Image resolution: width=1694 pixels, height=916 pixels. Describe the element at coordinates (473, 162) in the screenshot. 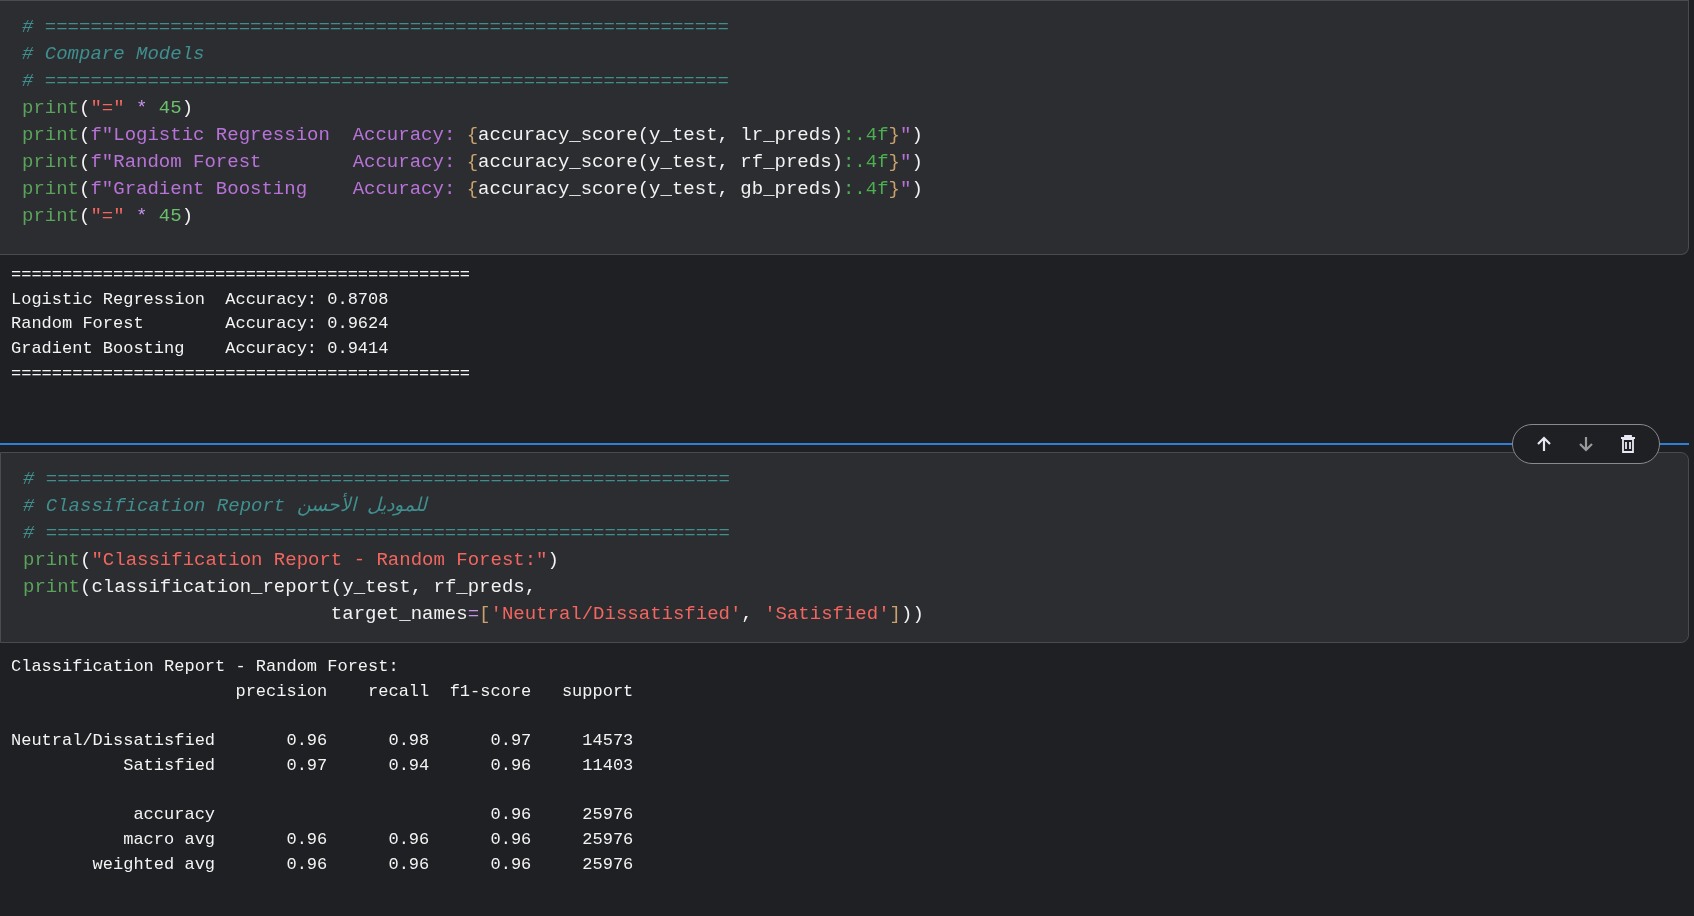

I see `code-line: print(f"Random Forest Accuracy: {accuracy_score(y_test, rf_preds):.4f}")` at that location.